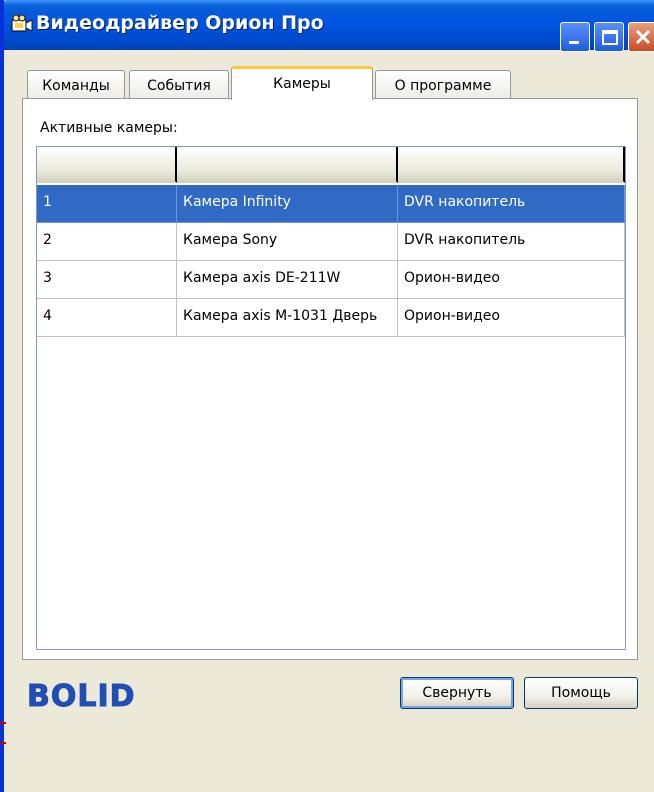 This screenshot has width=654, height=792. I want to click on logo-text: BOLID, so click(81, 695).